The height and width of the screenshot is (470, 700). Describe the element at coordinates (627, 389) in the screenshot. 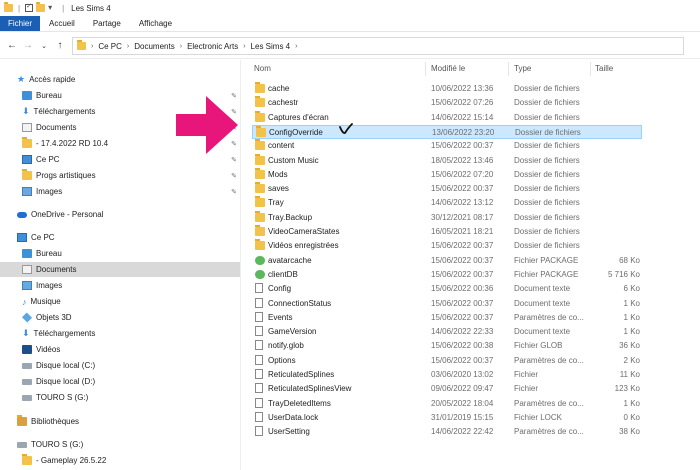

I see `file-size: 123 Ko` at that location.